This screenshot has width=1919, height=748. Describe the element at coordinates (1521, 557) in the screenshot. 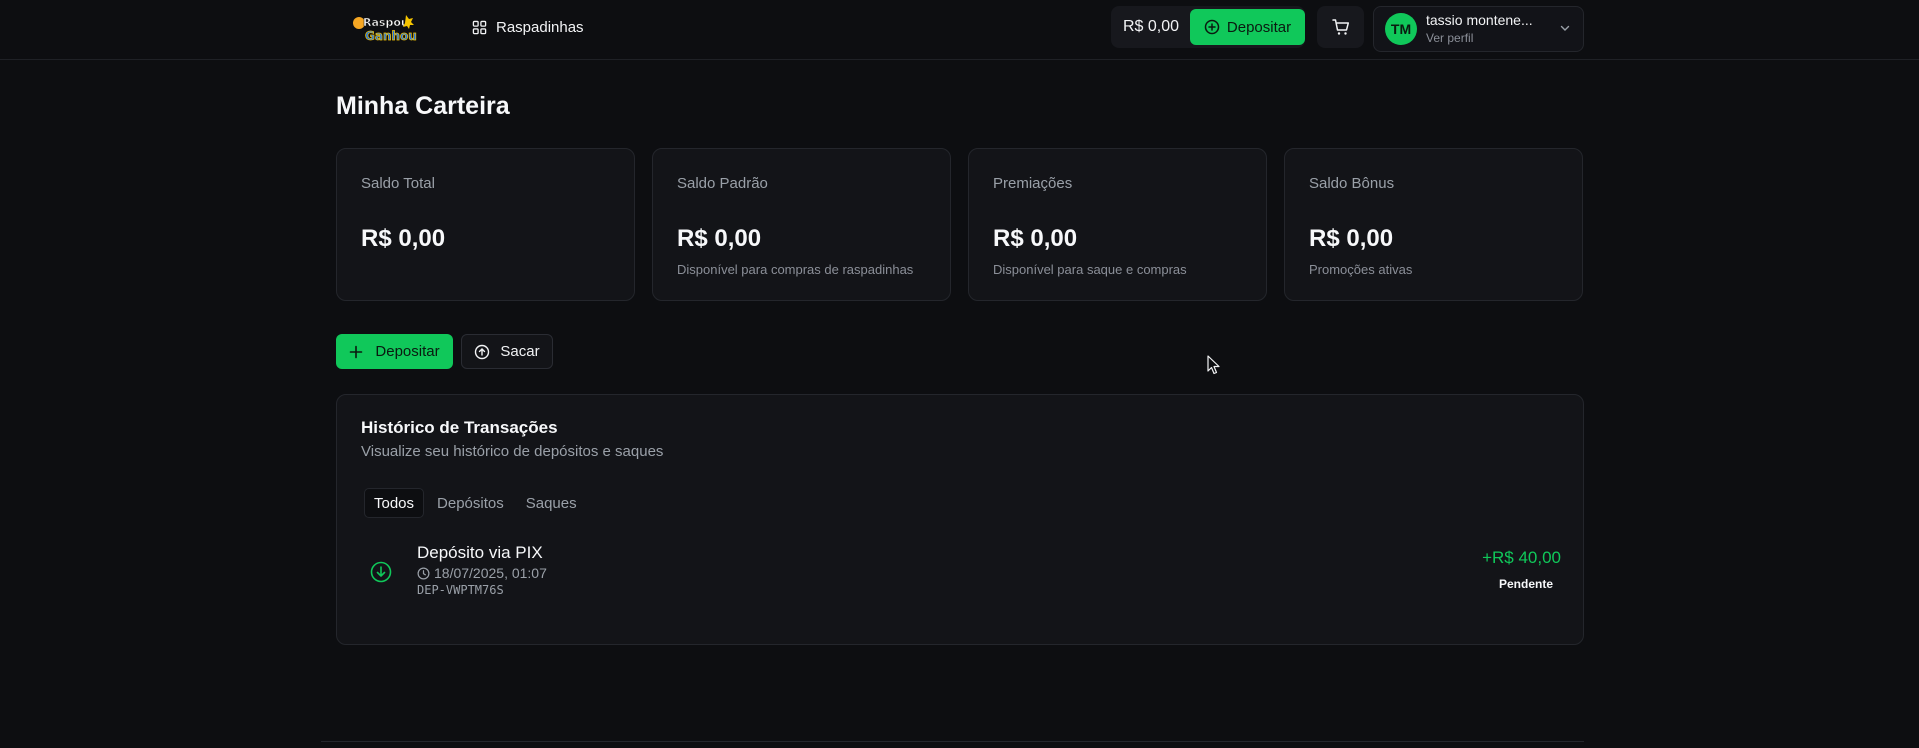

I see `transaction-amount: +R$ 40,00` at that location.